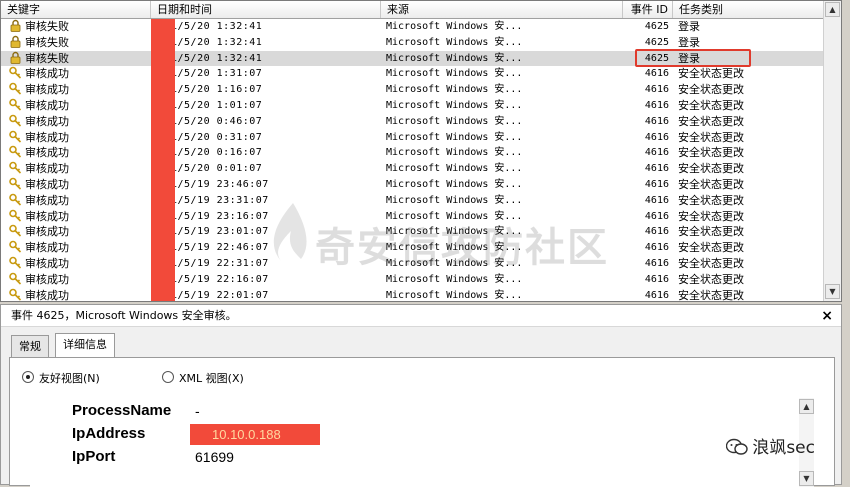  Describe the element at coordinates (76, 9) in the screenshot. I see `column-keyword: 关键字` at that location.